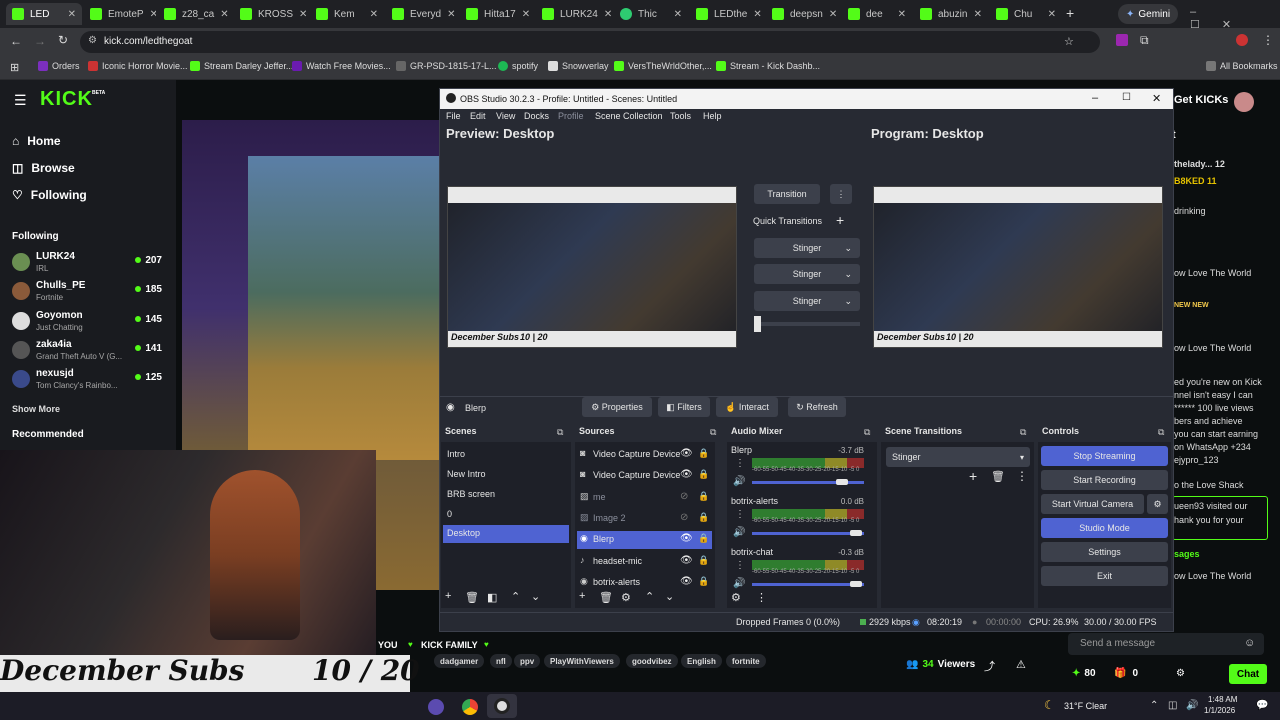 This screenshot has height=720, width=1280. What do you see at coordinates (87, 380) in the screenshot?
I see `following-channel: nexusjd Tom Clancy's Rainbo... 125` at bounding box center [87, 380].